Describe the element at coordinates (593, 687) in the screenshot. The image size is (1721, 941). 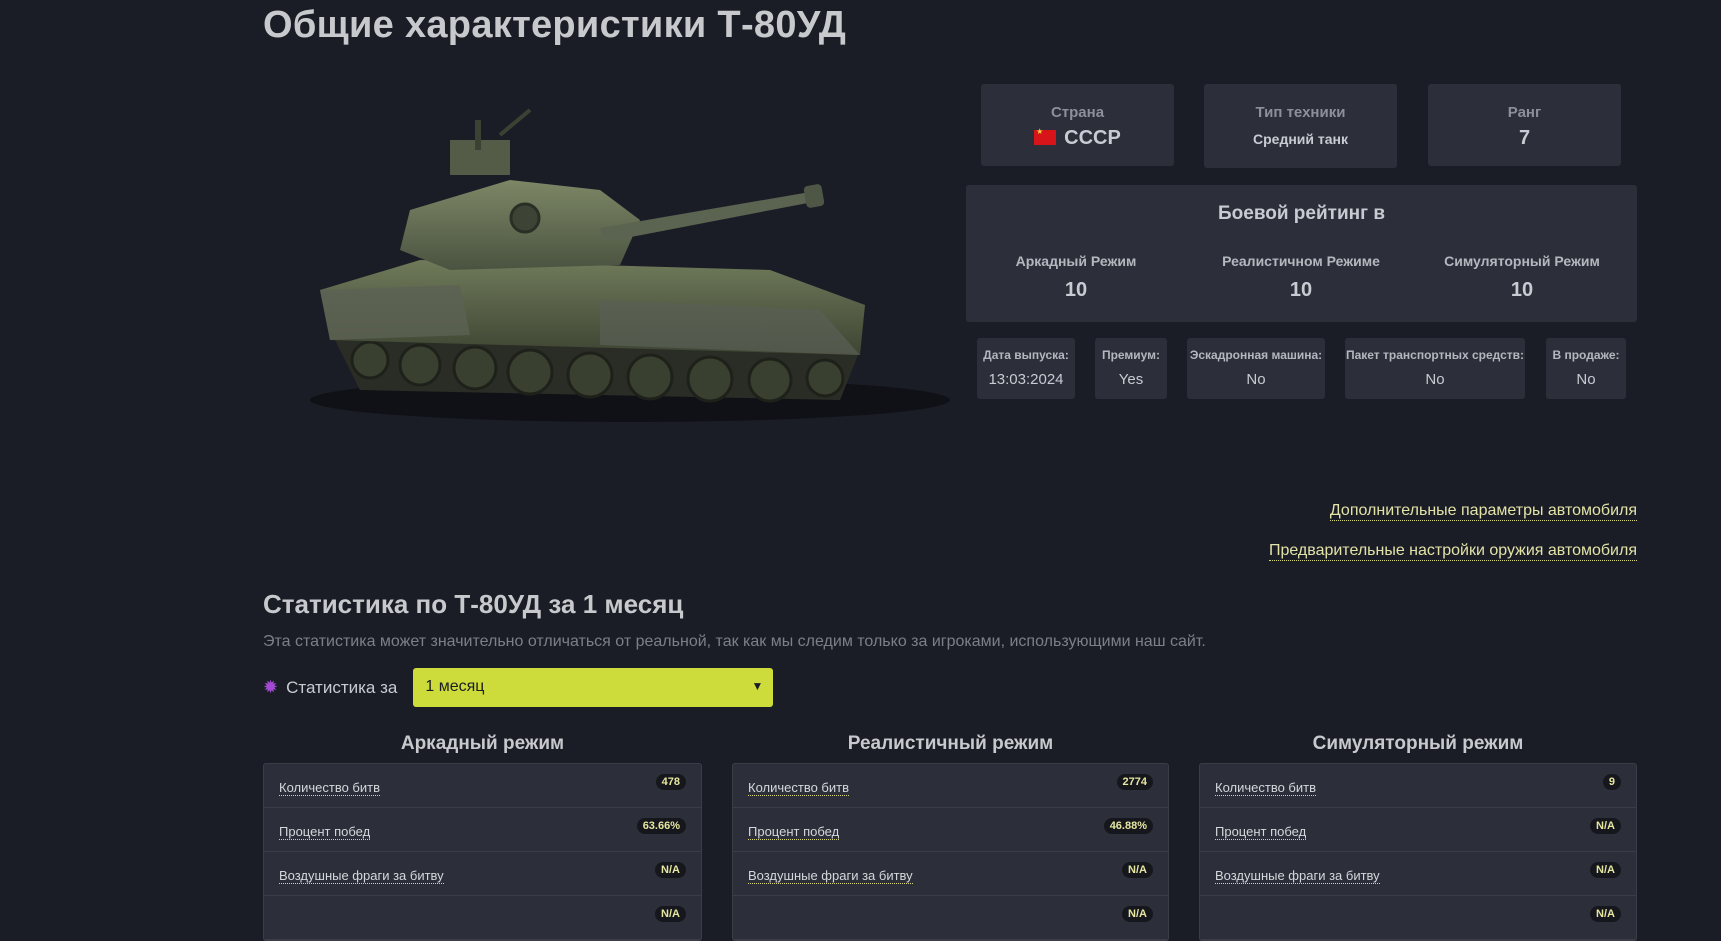
I see `period-select: 1 месяц ▼` at that location.